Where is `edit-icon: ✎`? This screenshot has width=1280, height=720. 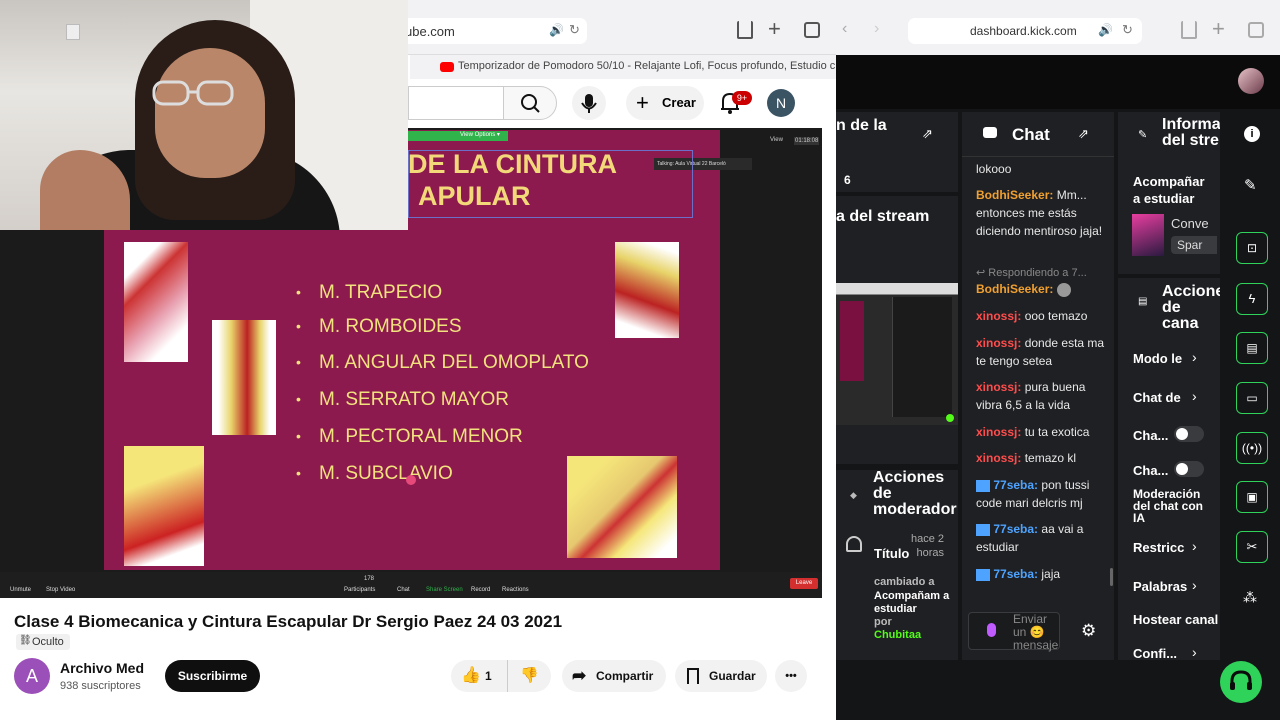
edit-icon: ✎ is located at coordinates (1250, 185).